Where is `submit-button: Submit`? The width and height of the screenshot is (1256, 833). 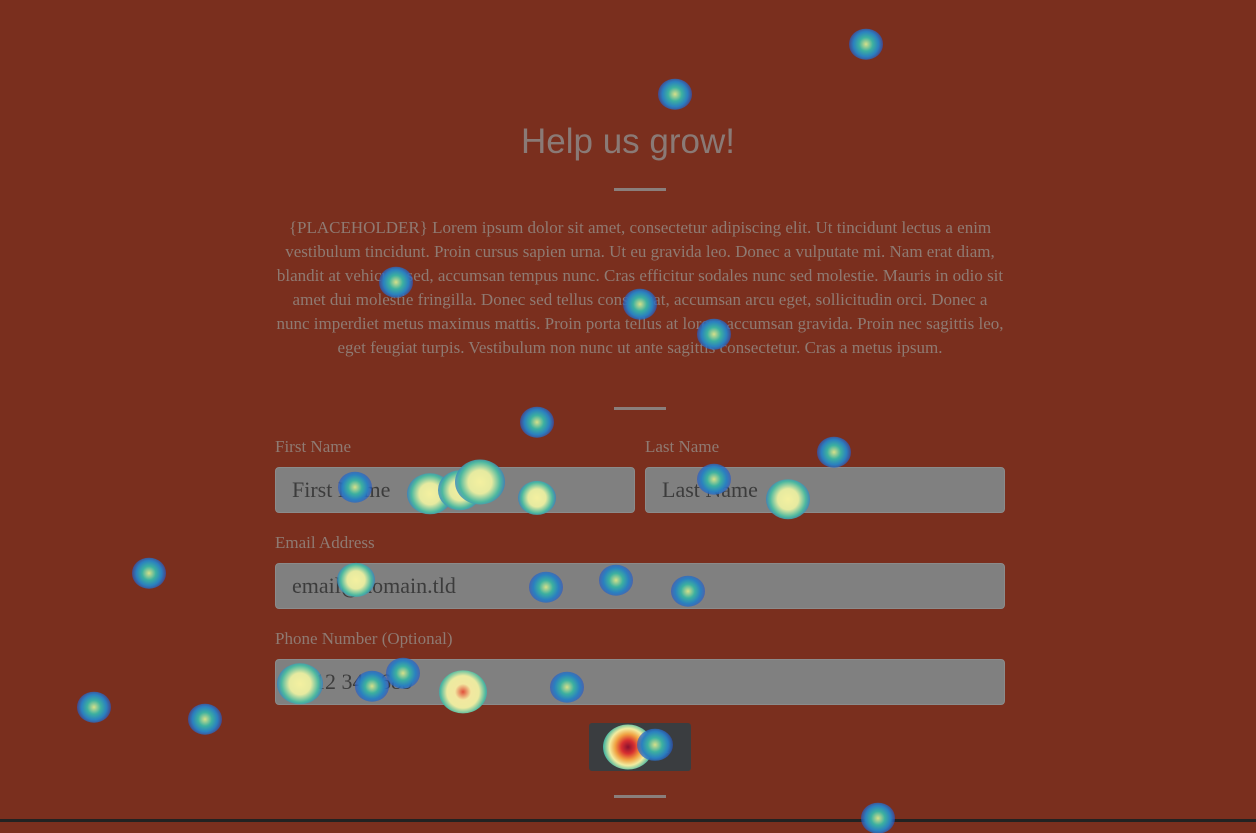 submit-button: Submit is located at coordinates (640, 747).